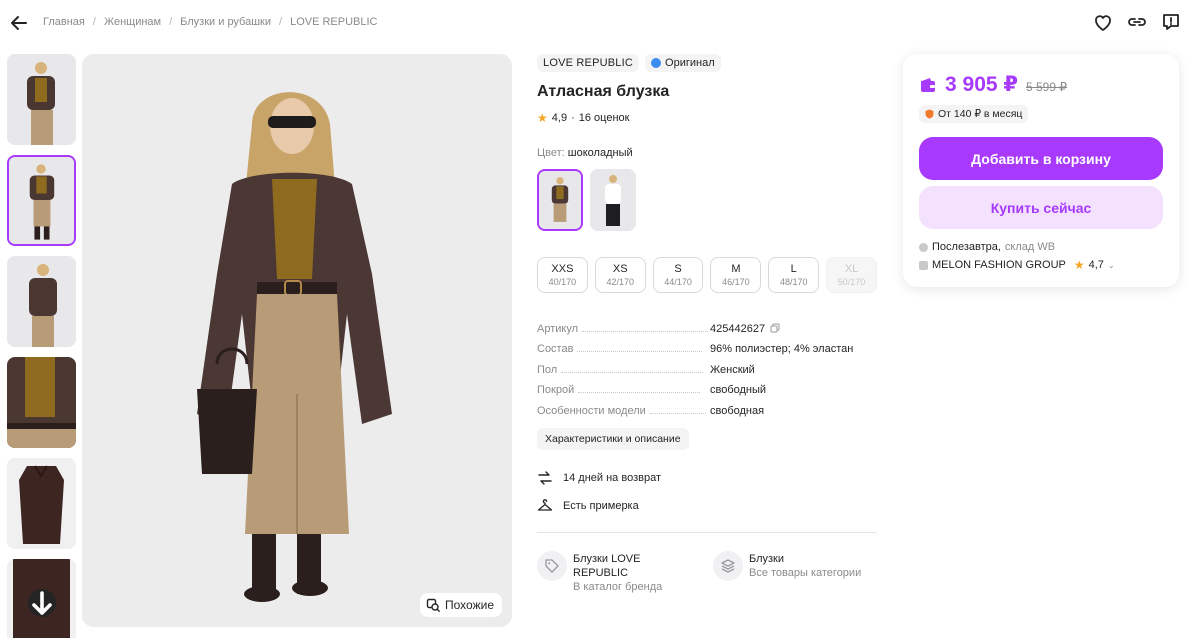 Image resolution: width=1200 pixels, height=638 pixels. I want to click on size-ru: 40/170, so click(562, 282).